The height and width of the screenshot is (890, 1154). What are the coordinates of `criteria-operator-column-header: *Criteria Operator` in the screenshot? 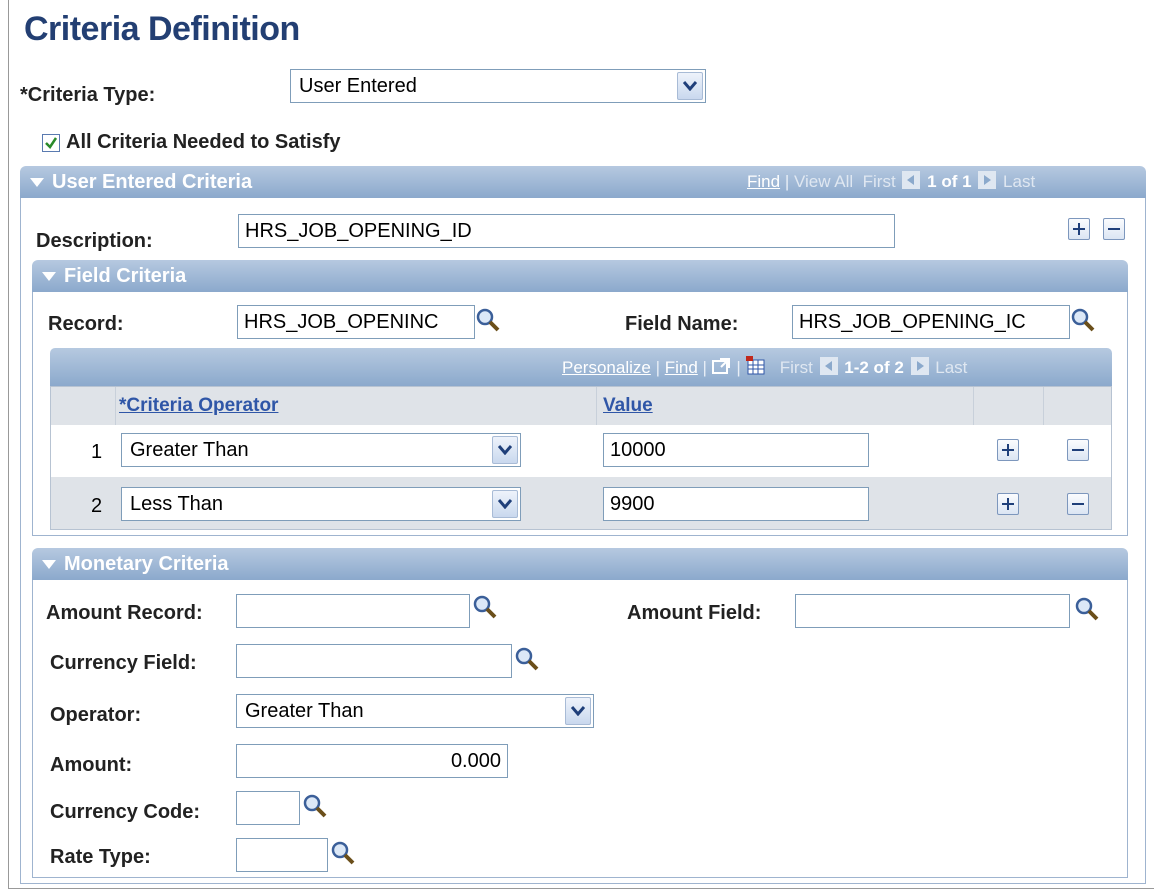 It's located at (198, 406).